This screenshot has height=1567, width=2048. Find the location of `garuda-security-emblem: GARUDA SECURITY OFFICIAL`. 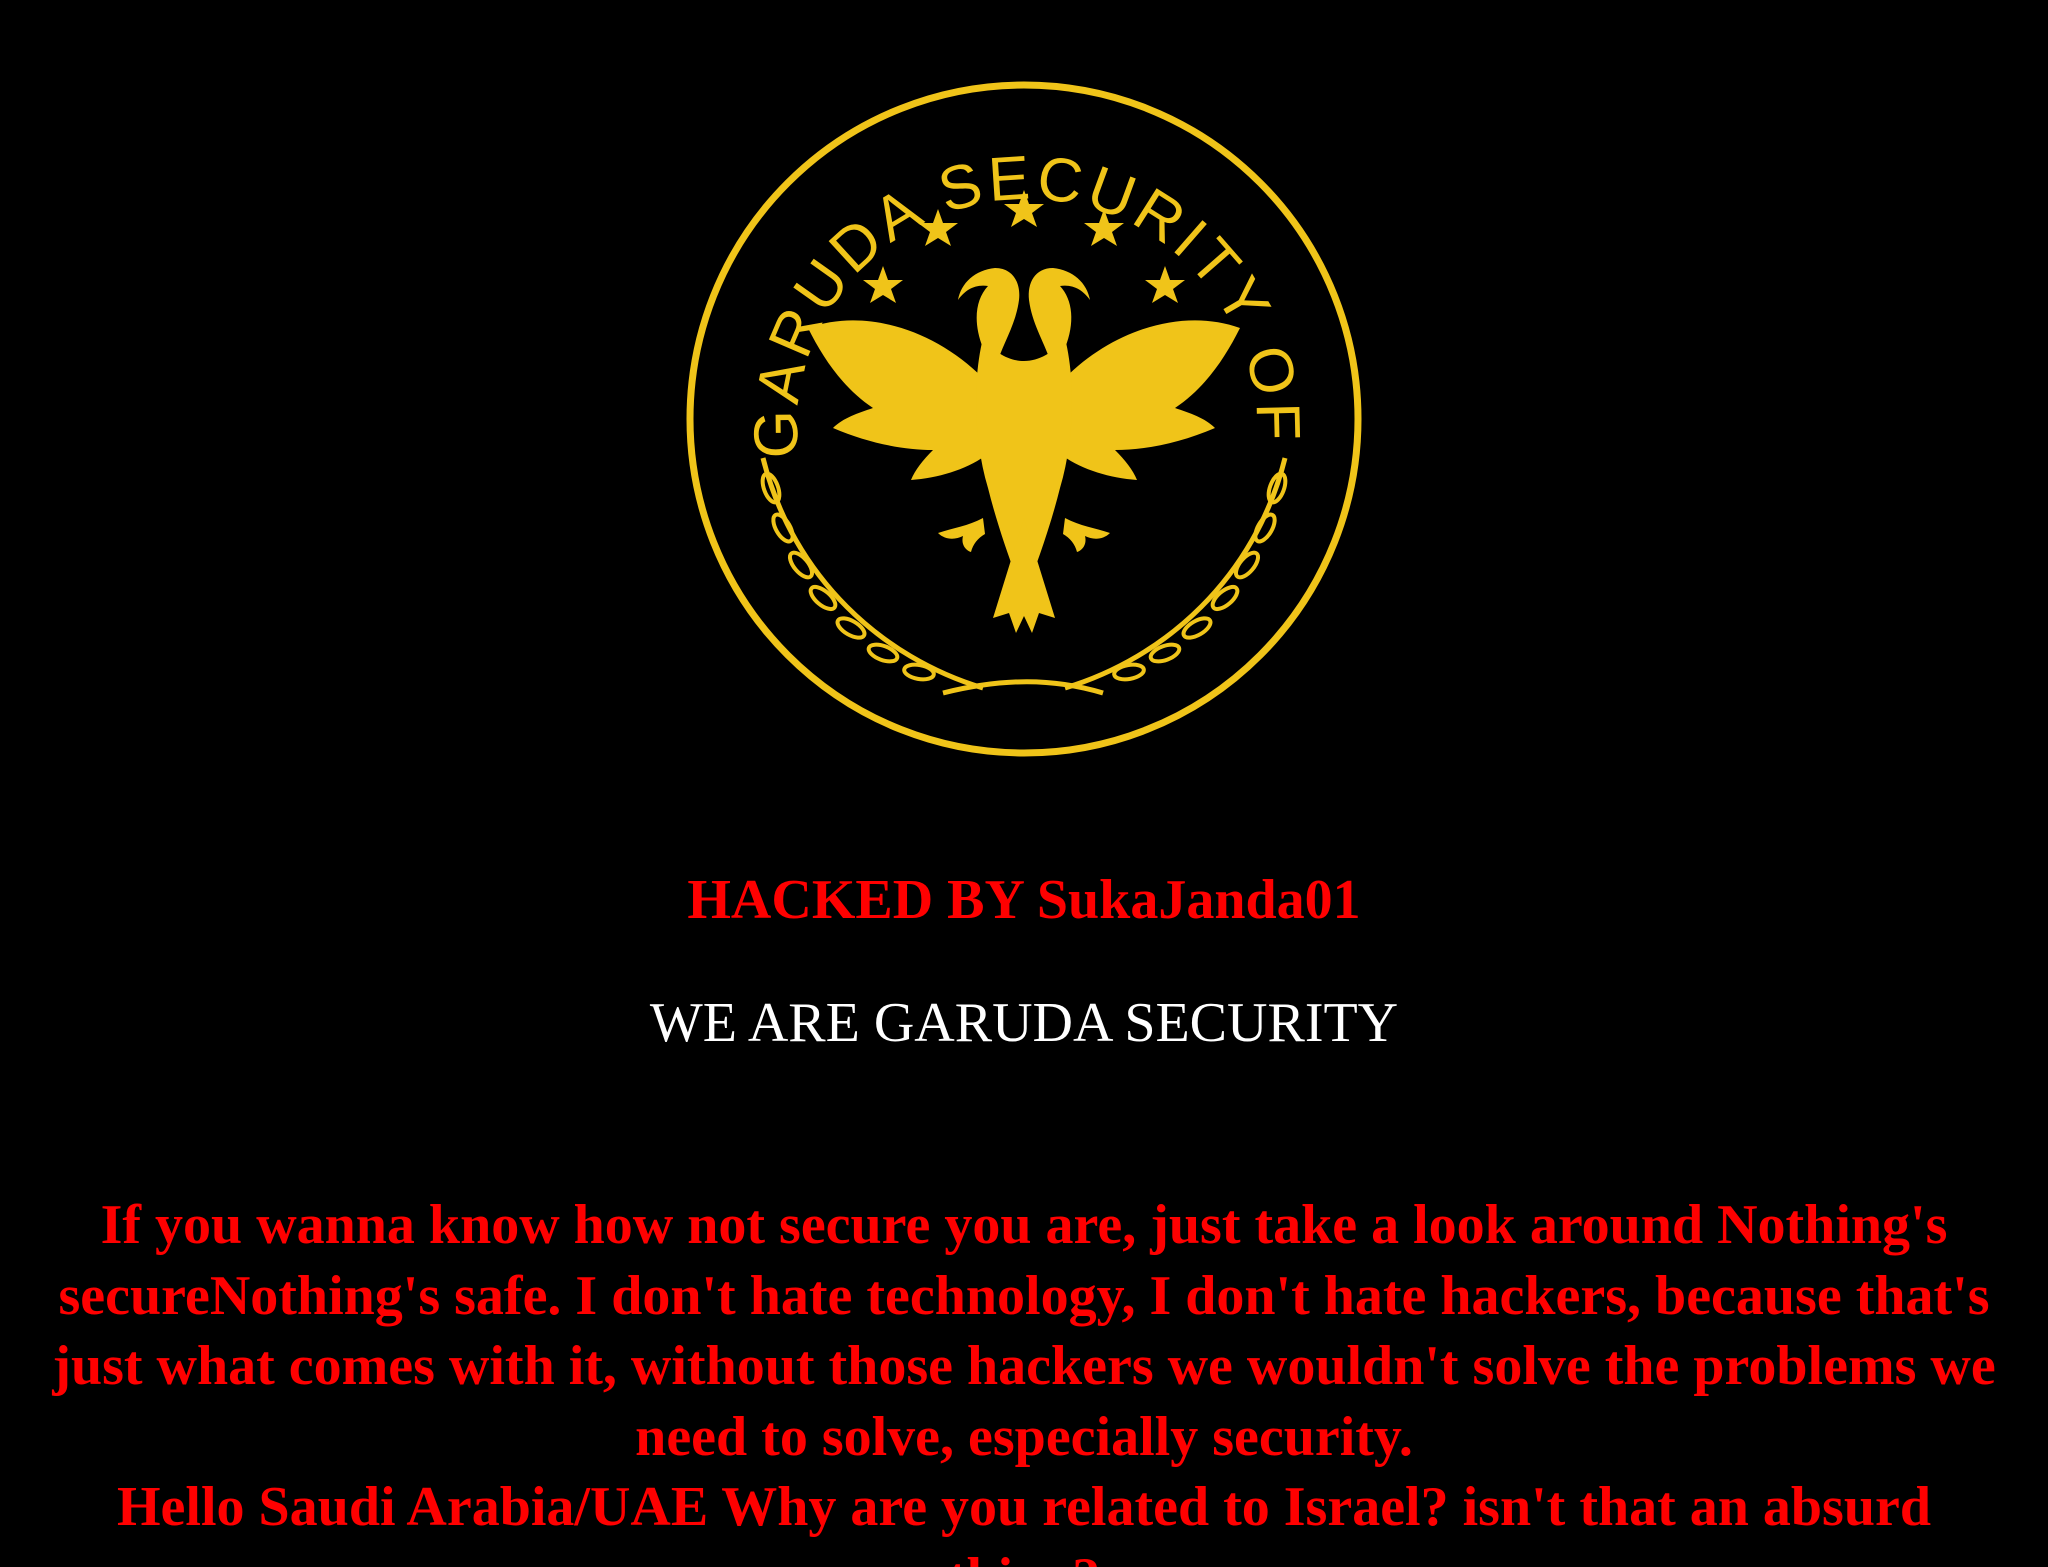

garuda-security-emblem: GARUDA SECURITY OFFICIAL is located at coordinates (1024, 419).